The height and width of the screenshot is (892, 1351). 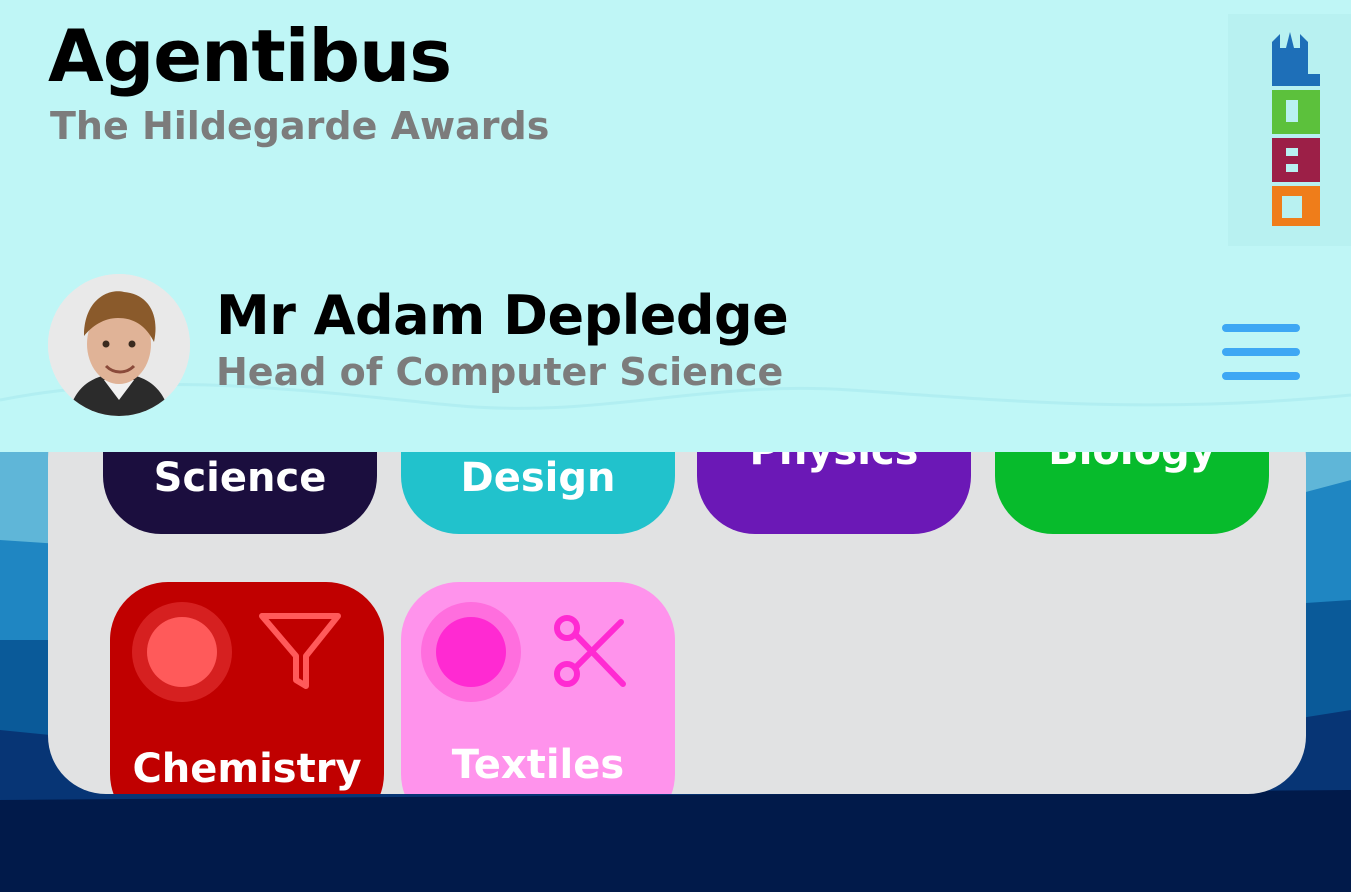 I want to click on user-name: Mr Adam Depledge, so click(x=502, y=315).